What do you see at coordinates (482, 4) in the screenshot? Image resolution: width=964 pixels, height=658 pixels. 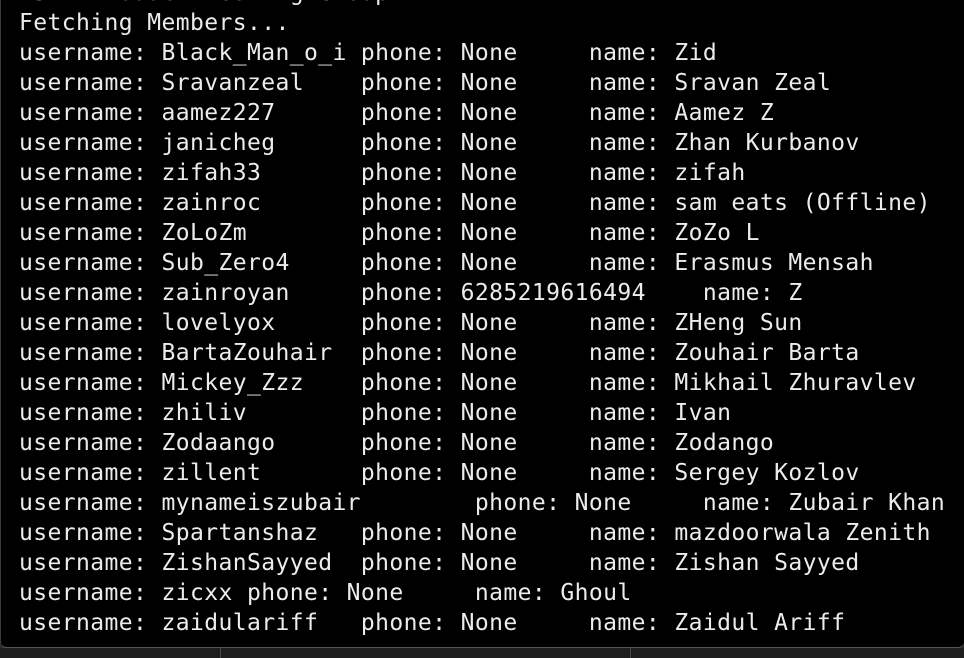 I see `terminal-line-group-title: 15 - Product Testing Group` at bounding box center [482, 4].